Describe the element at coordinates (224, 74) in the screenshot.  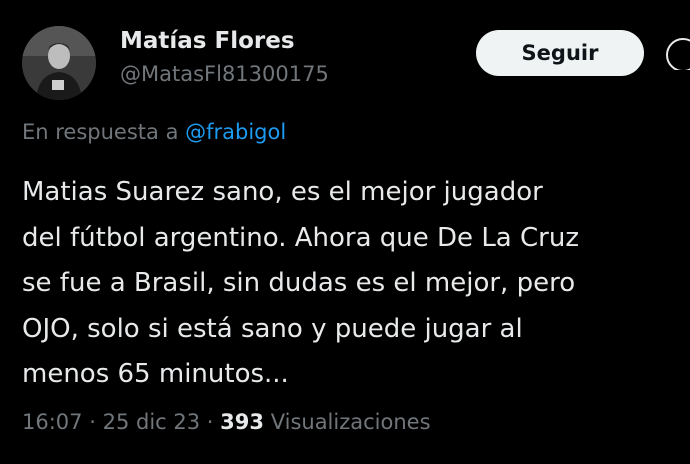
I see `author-handle: @MatasFl81300175` at that location.